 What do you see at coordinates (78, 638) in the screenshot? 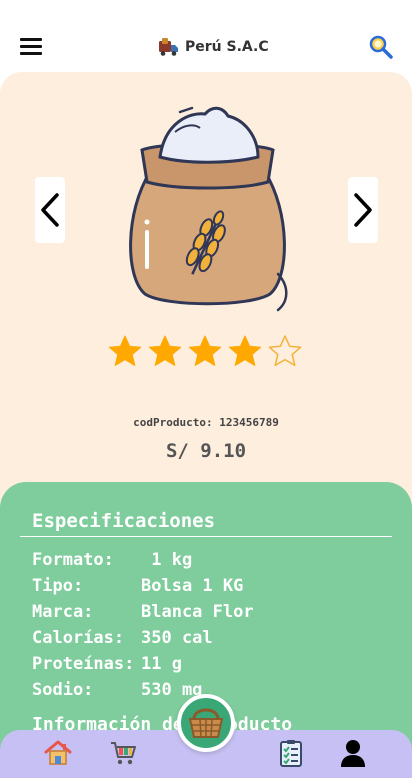
I see `spec-label: Calorías:` at bounding box center [78, 638].